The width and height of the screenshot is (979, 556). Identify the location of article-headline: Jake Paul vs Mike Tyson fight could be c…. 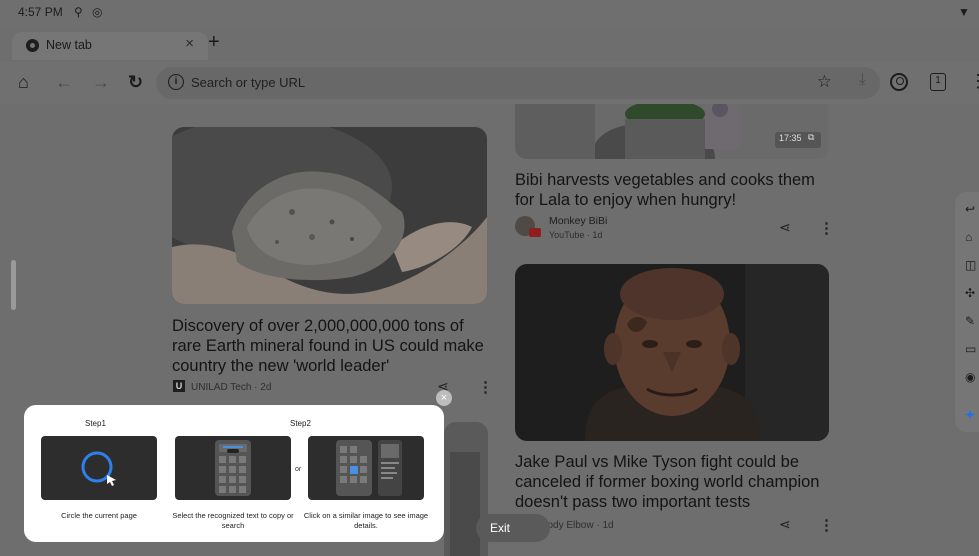
(675, 482).